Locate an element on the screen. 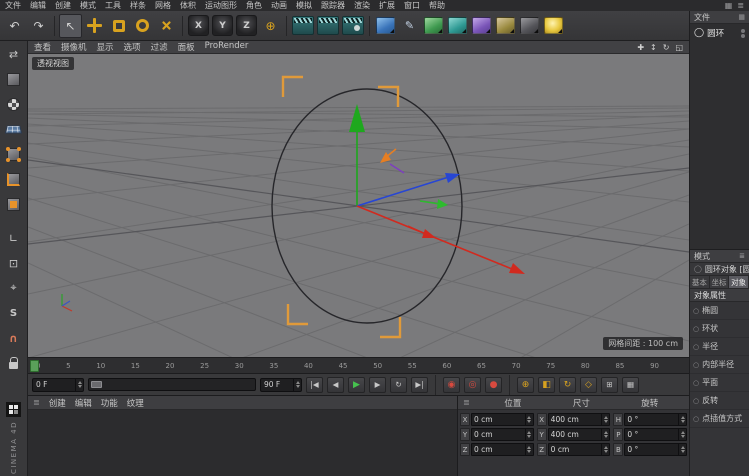 This screenshot has height=476, width=749. material-menu-item: 纹理 is located at coordinates (135, 403).